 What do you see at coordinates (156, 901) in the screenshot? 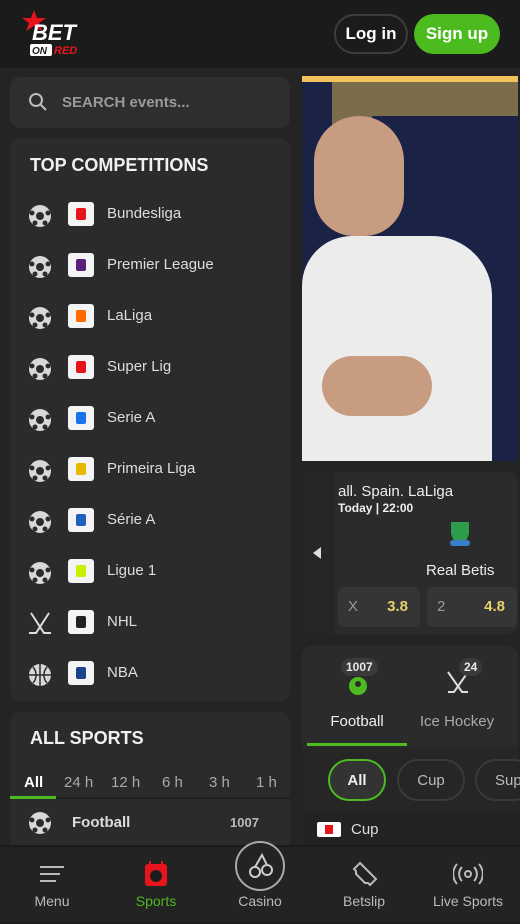
I see `nav-label: Sports` at bounding box center [156, 901].